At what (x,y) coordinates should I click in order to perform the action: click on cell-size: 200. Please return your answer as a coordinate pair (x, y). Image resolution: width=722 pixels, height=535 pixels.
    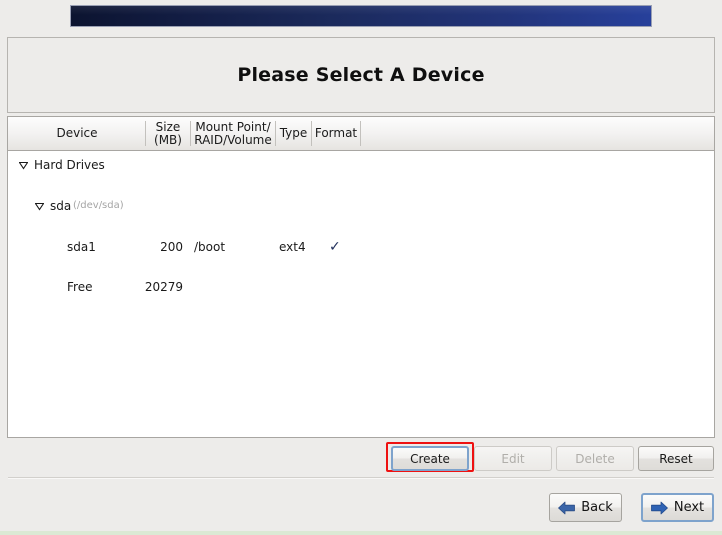
    Looking at the image, I should click on (171, 247).